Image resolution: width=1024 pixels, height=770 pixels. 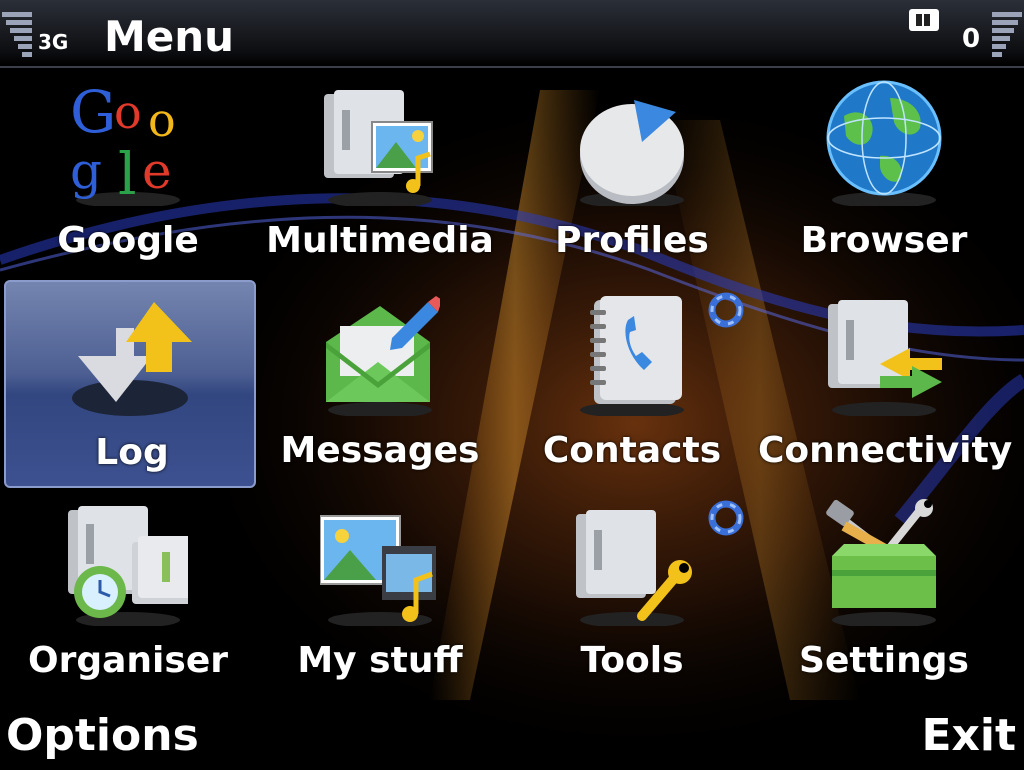 What do you see at coordinates (128, 566) in the screenshot?
I see `organiser-clock-icon` at bounding box center [128, 566].